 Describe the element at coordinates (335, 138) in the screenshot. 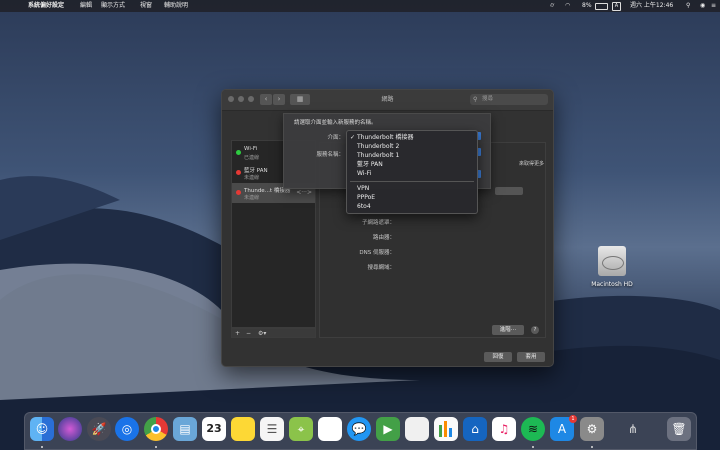

I see `interface-label: 介面：` at that location.